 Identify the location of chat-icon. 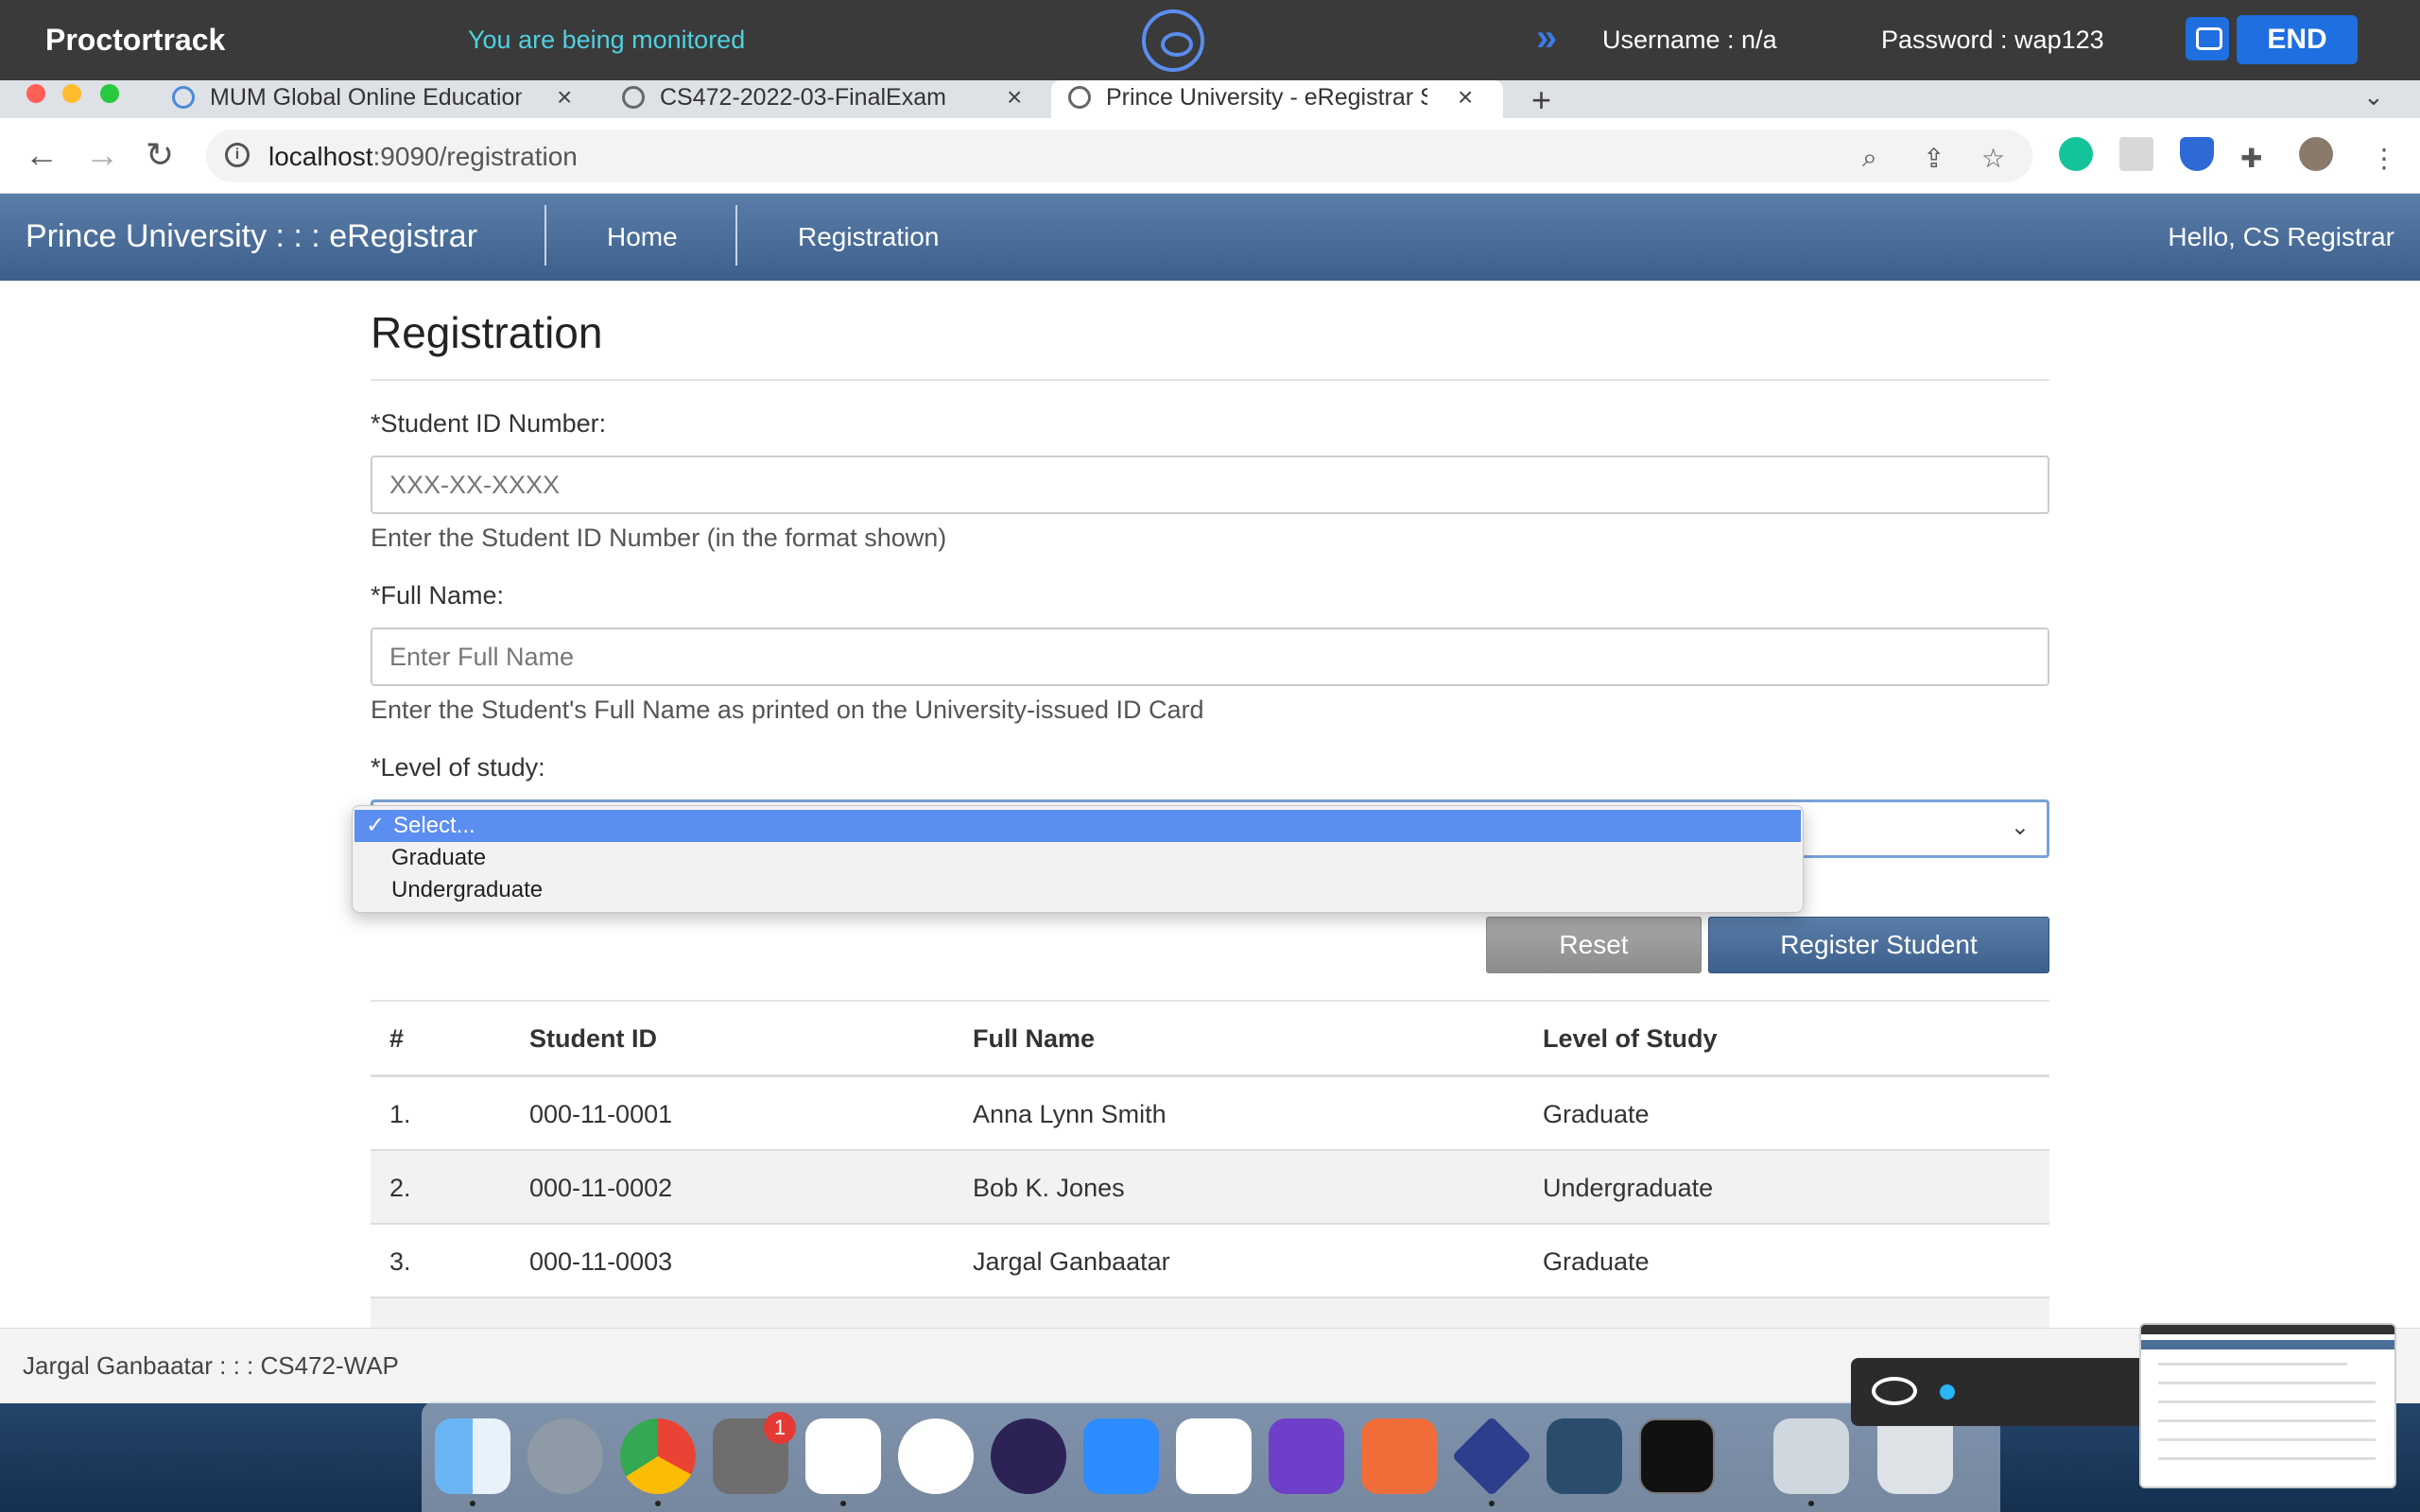
(2207, 38).